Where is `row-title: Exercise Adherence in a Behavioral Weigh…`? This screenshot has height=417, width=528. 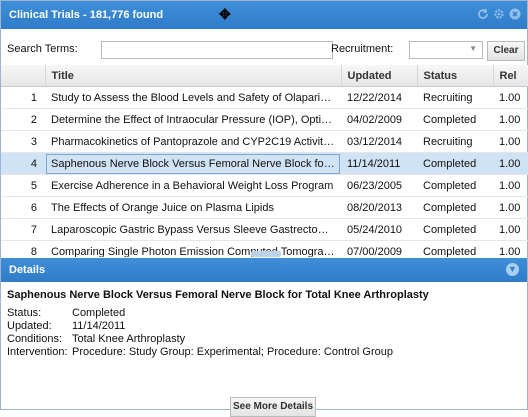 row-title: Exercise Adherence in a Behavioral Weigh… is located at coordinates (193, 185).